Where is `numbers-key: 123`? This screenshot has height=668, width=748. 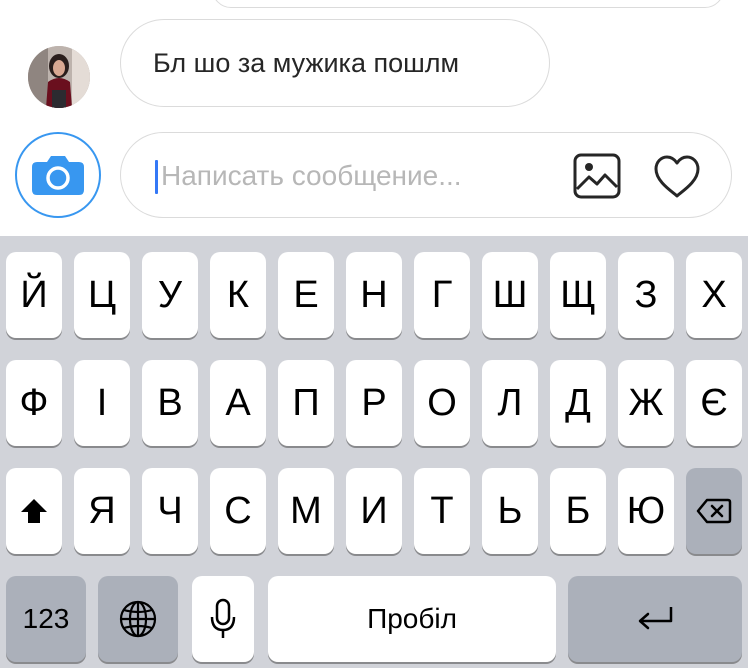 numbers-key: 123 is located at coordinates (46, 619).